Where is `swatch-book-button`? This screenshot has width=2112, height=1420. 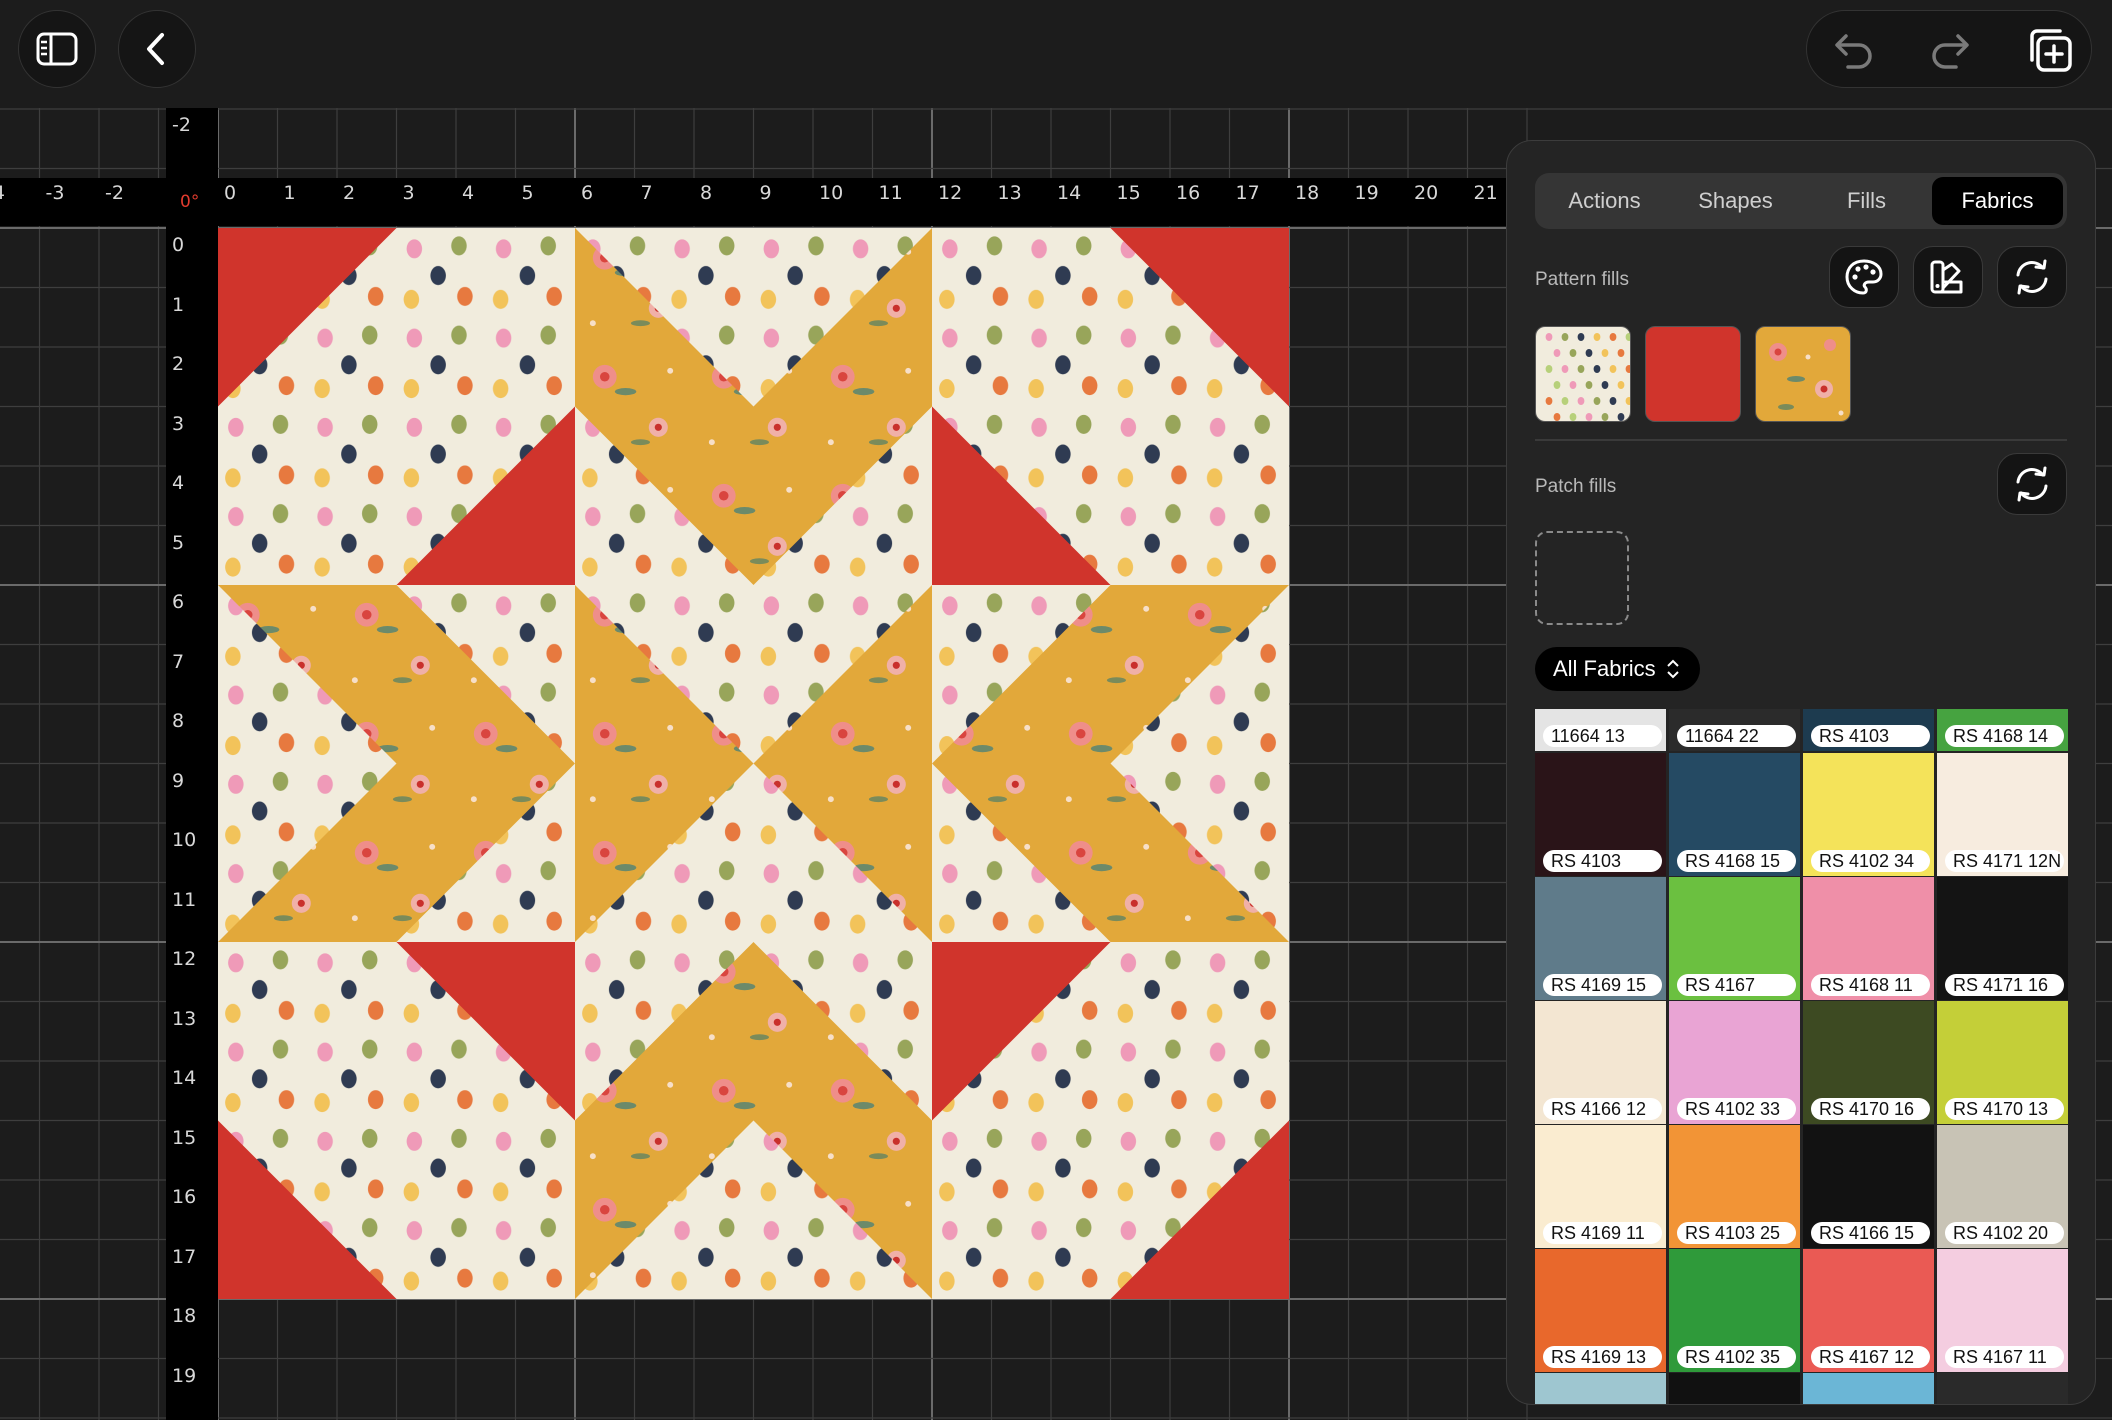 swatch-book-button is located at coordinates (1948, 277).